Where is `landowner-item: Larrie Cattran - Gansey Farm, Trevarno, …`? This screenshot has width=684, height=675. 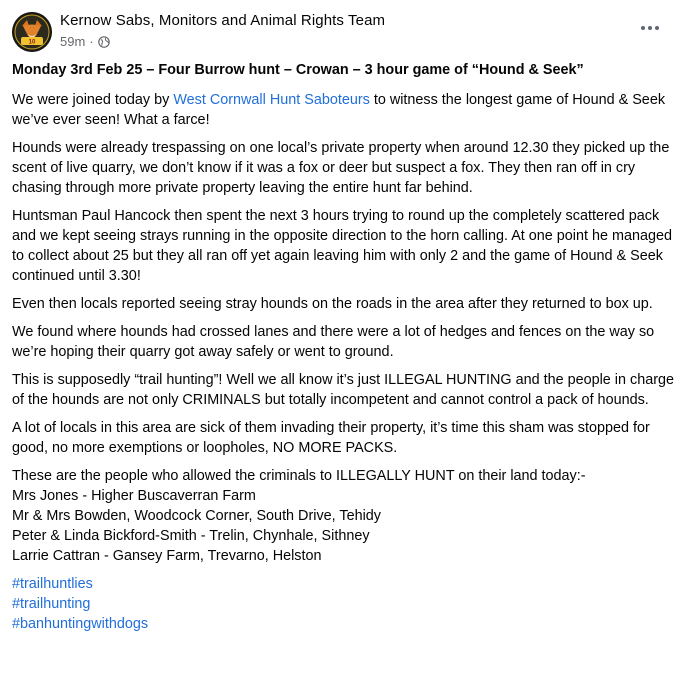 landowner-item: Larrie Cattran - Gansey Farm, Trevarno, … is located at coordinates (167, 556).